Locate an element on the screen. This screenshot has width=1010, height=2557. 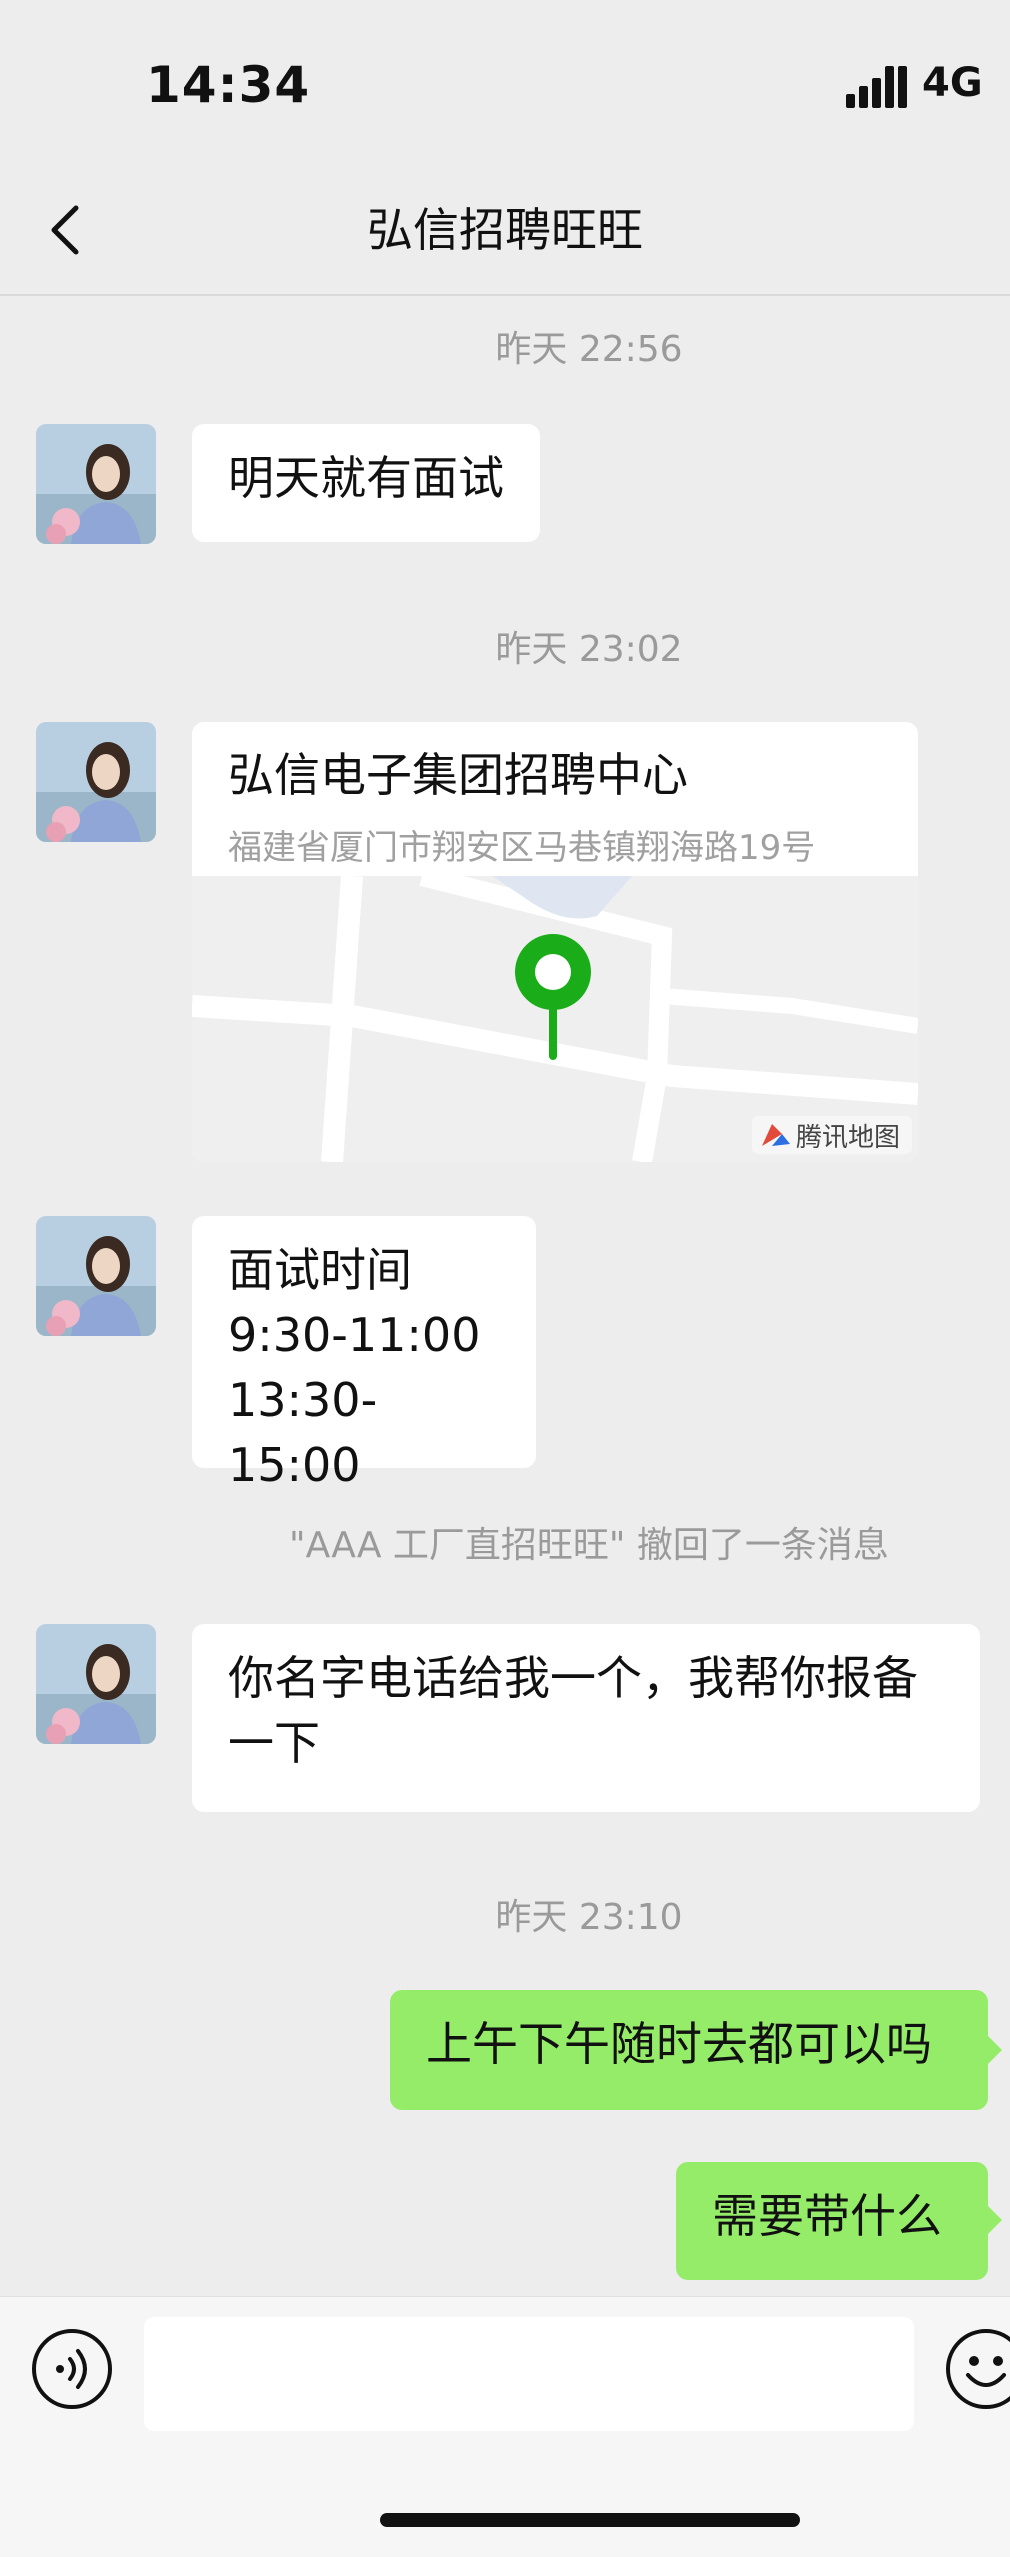
input-bar is located at coordinates (505, 2426).